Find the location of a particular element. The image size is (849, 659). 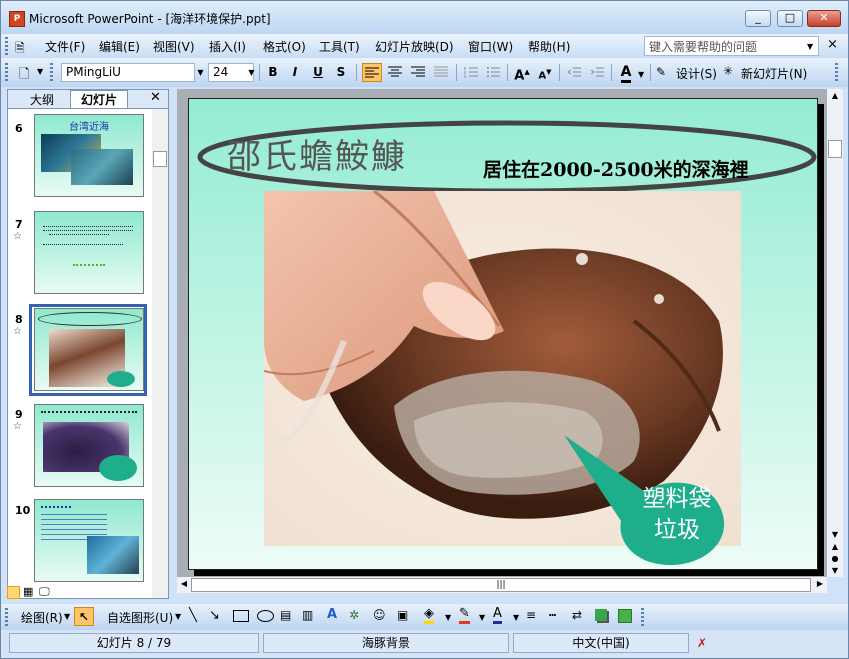

select-objects-button: ↖ is located at coordinates (84, 616).